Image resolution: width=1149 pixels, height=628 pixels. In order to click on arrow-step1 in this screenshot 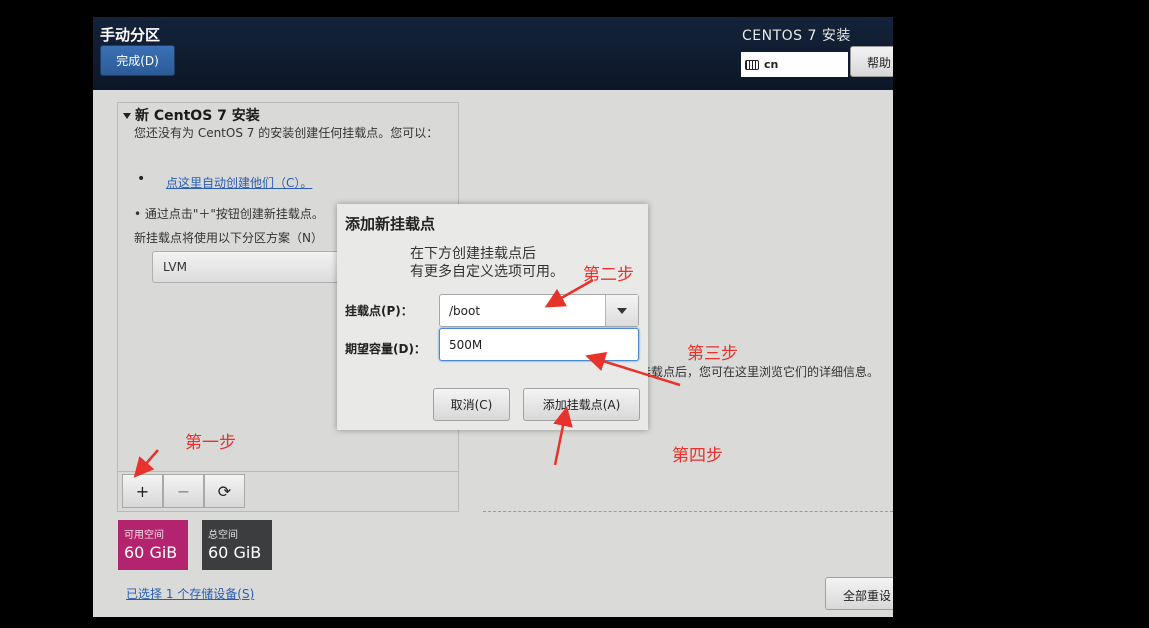, I will do `click(146, 463)`.